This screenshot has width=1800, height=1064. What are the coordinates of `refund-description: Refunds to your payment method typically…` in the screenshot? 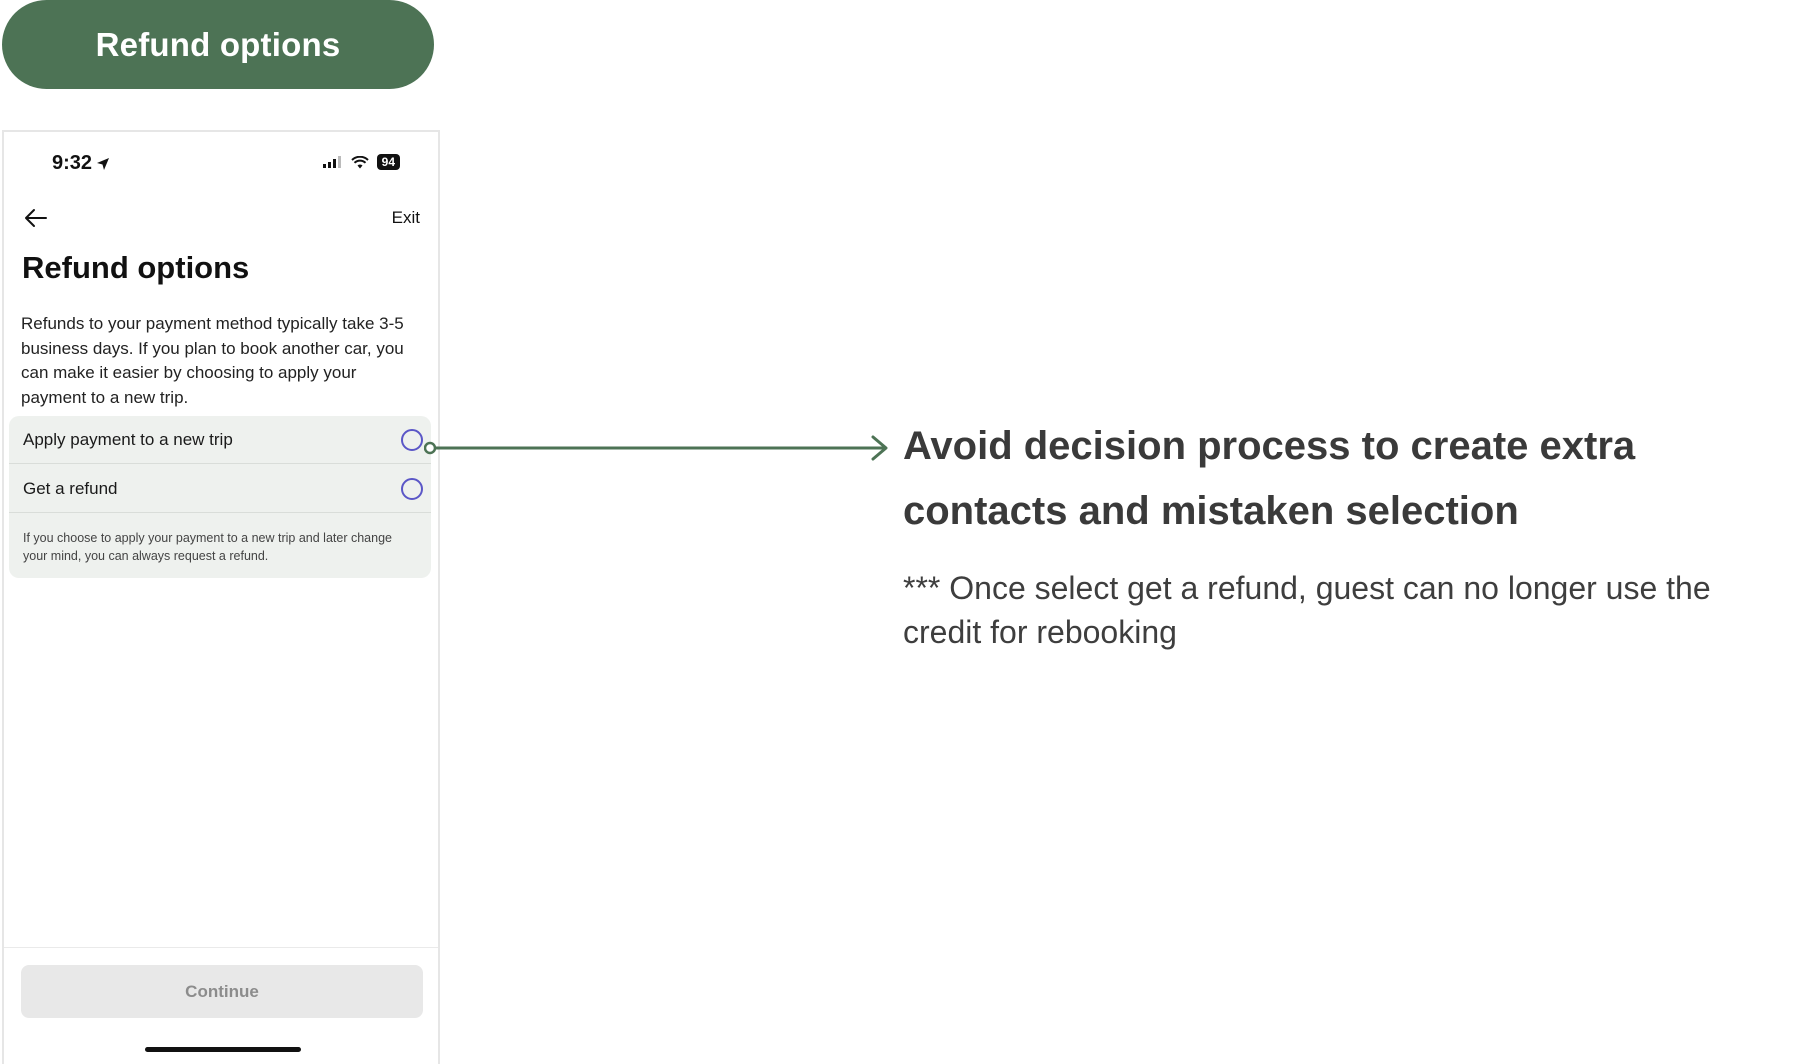 It's located at (212, 360).